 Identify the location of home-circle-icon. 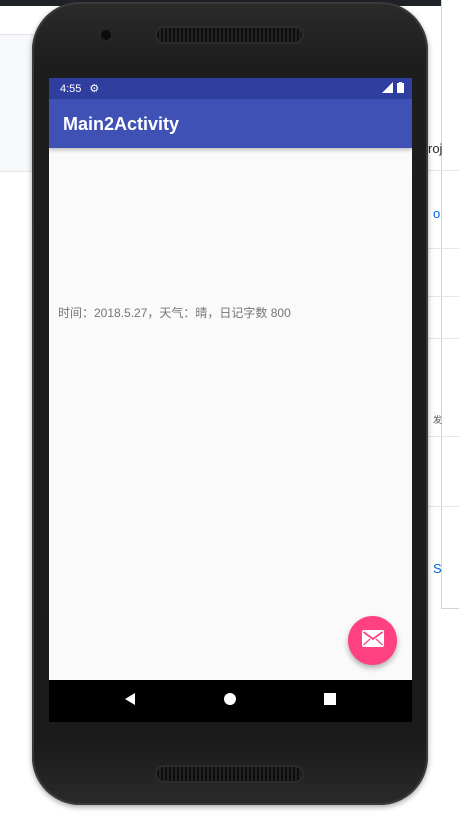
(230, 701).